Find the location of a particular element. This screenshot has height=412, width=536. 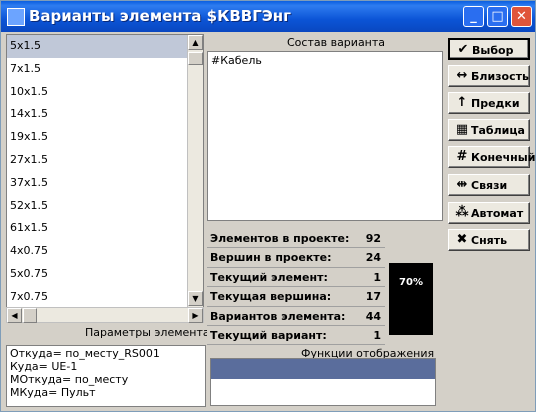

stat-element-variants: Вариантов элемента: 44 is located at coordinates (296, 316).